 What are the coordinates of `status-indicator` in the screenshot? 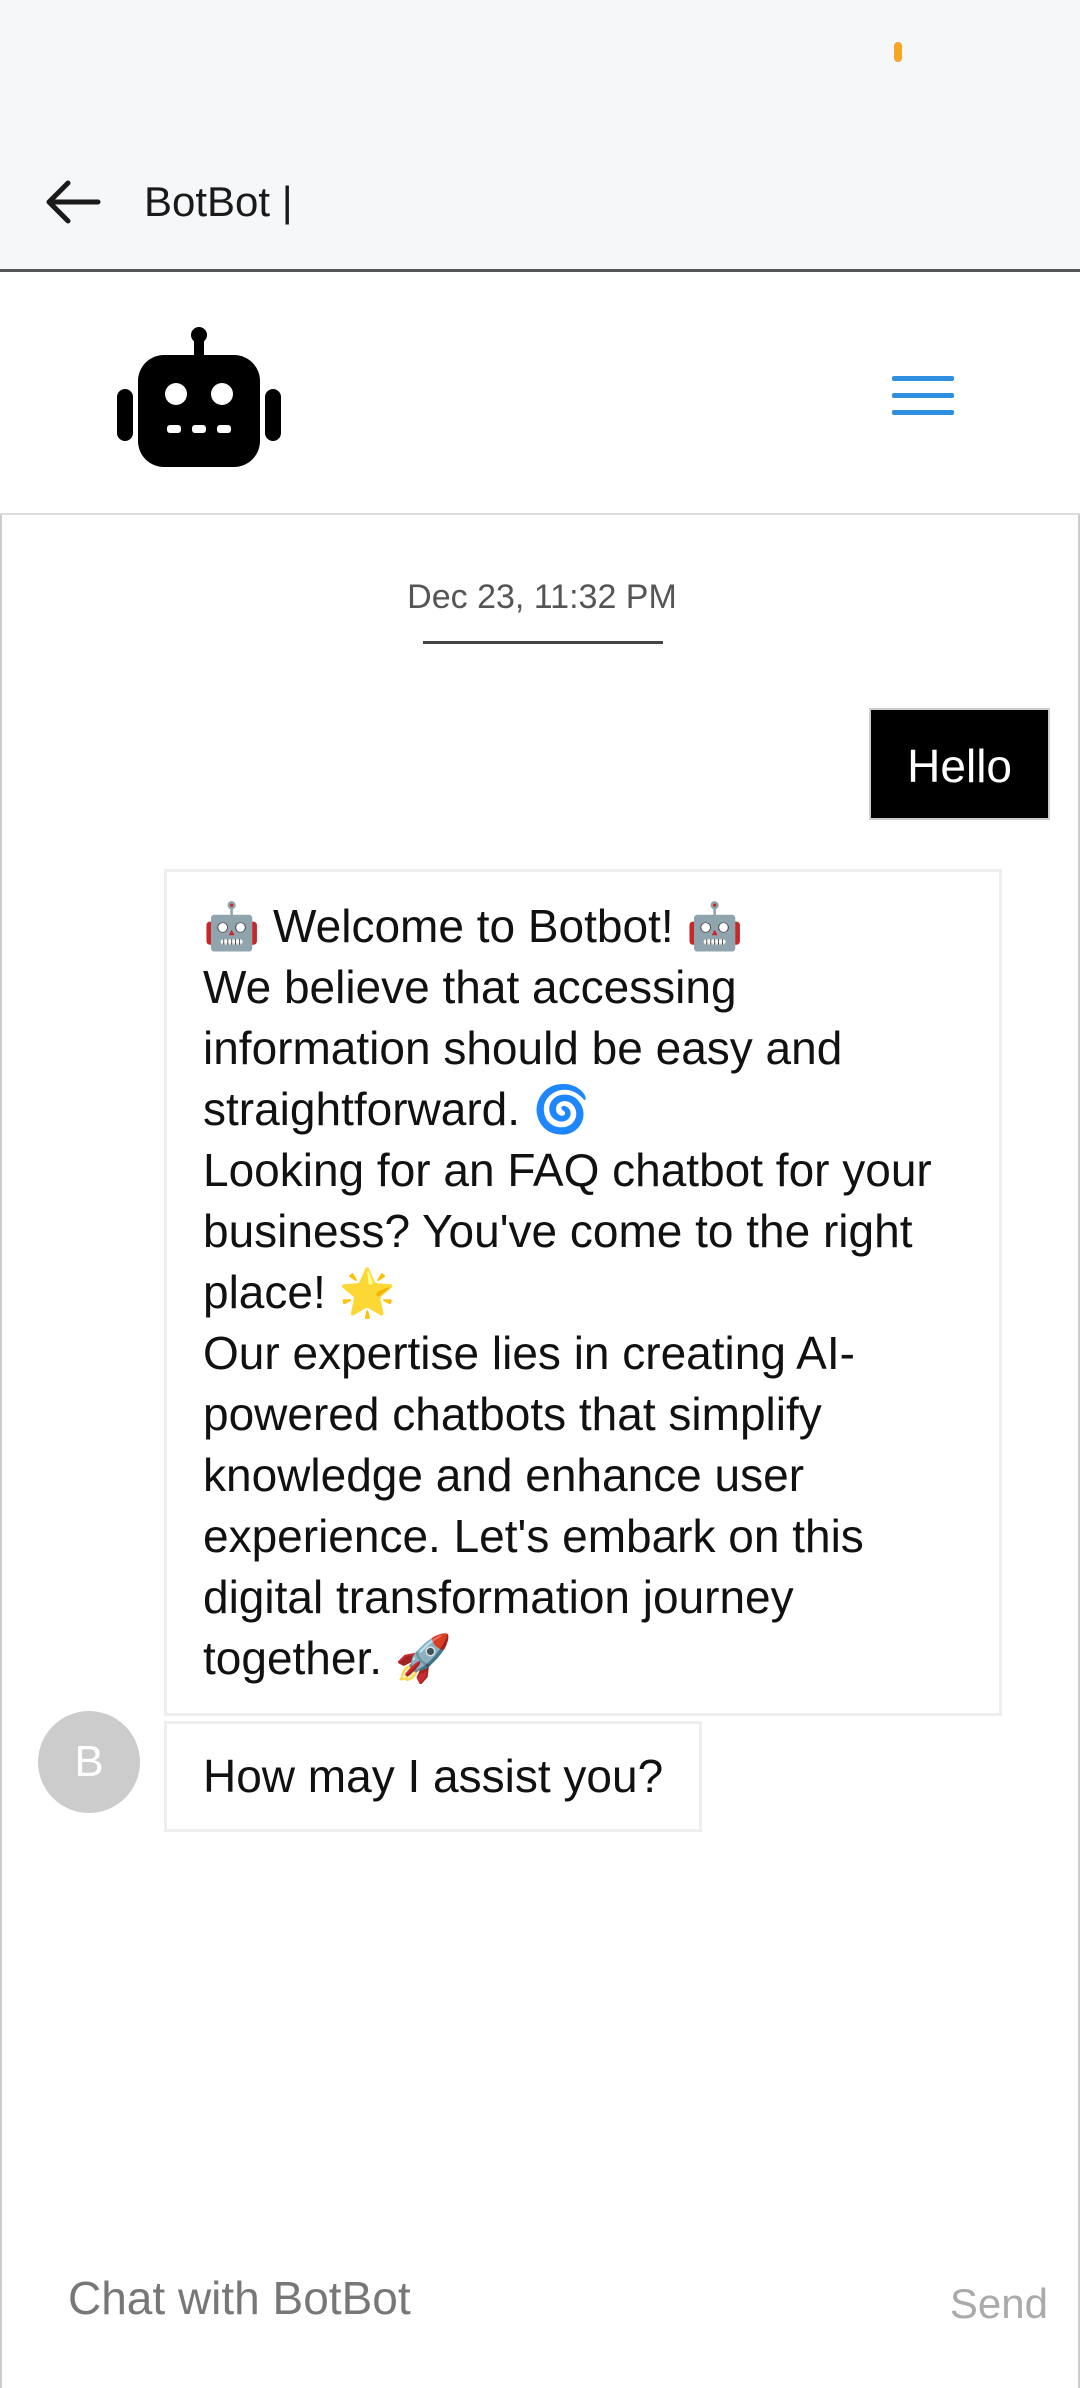 It's located at (898, 52).